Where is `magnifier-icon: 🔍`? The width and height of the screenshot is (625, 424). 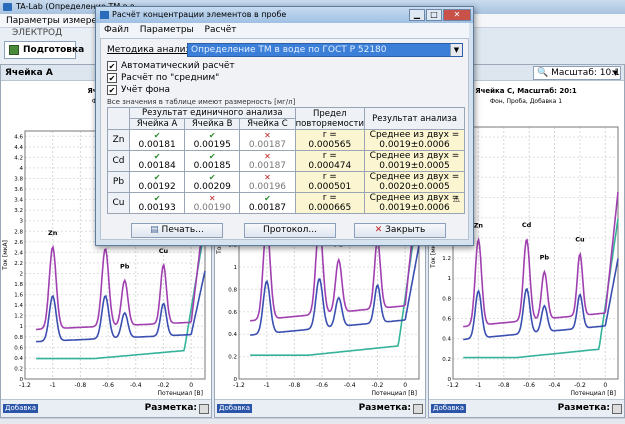 magnifier-icon: 🔍 is located at coordinates (543, 73).